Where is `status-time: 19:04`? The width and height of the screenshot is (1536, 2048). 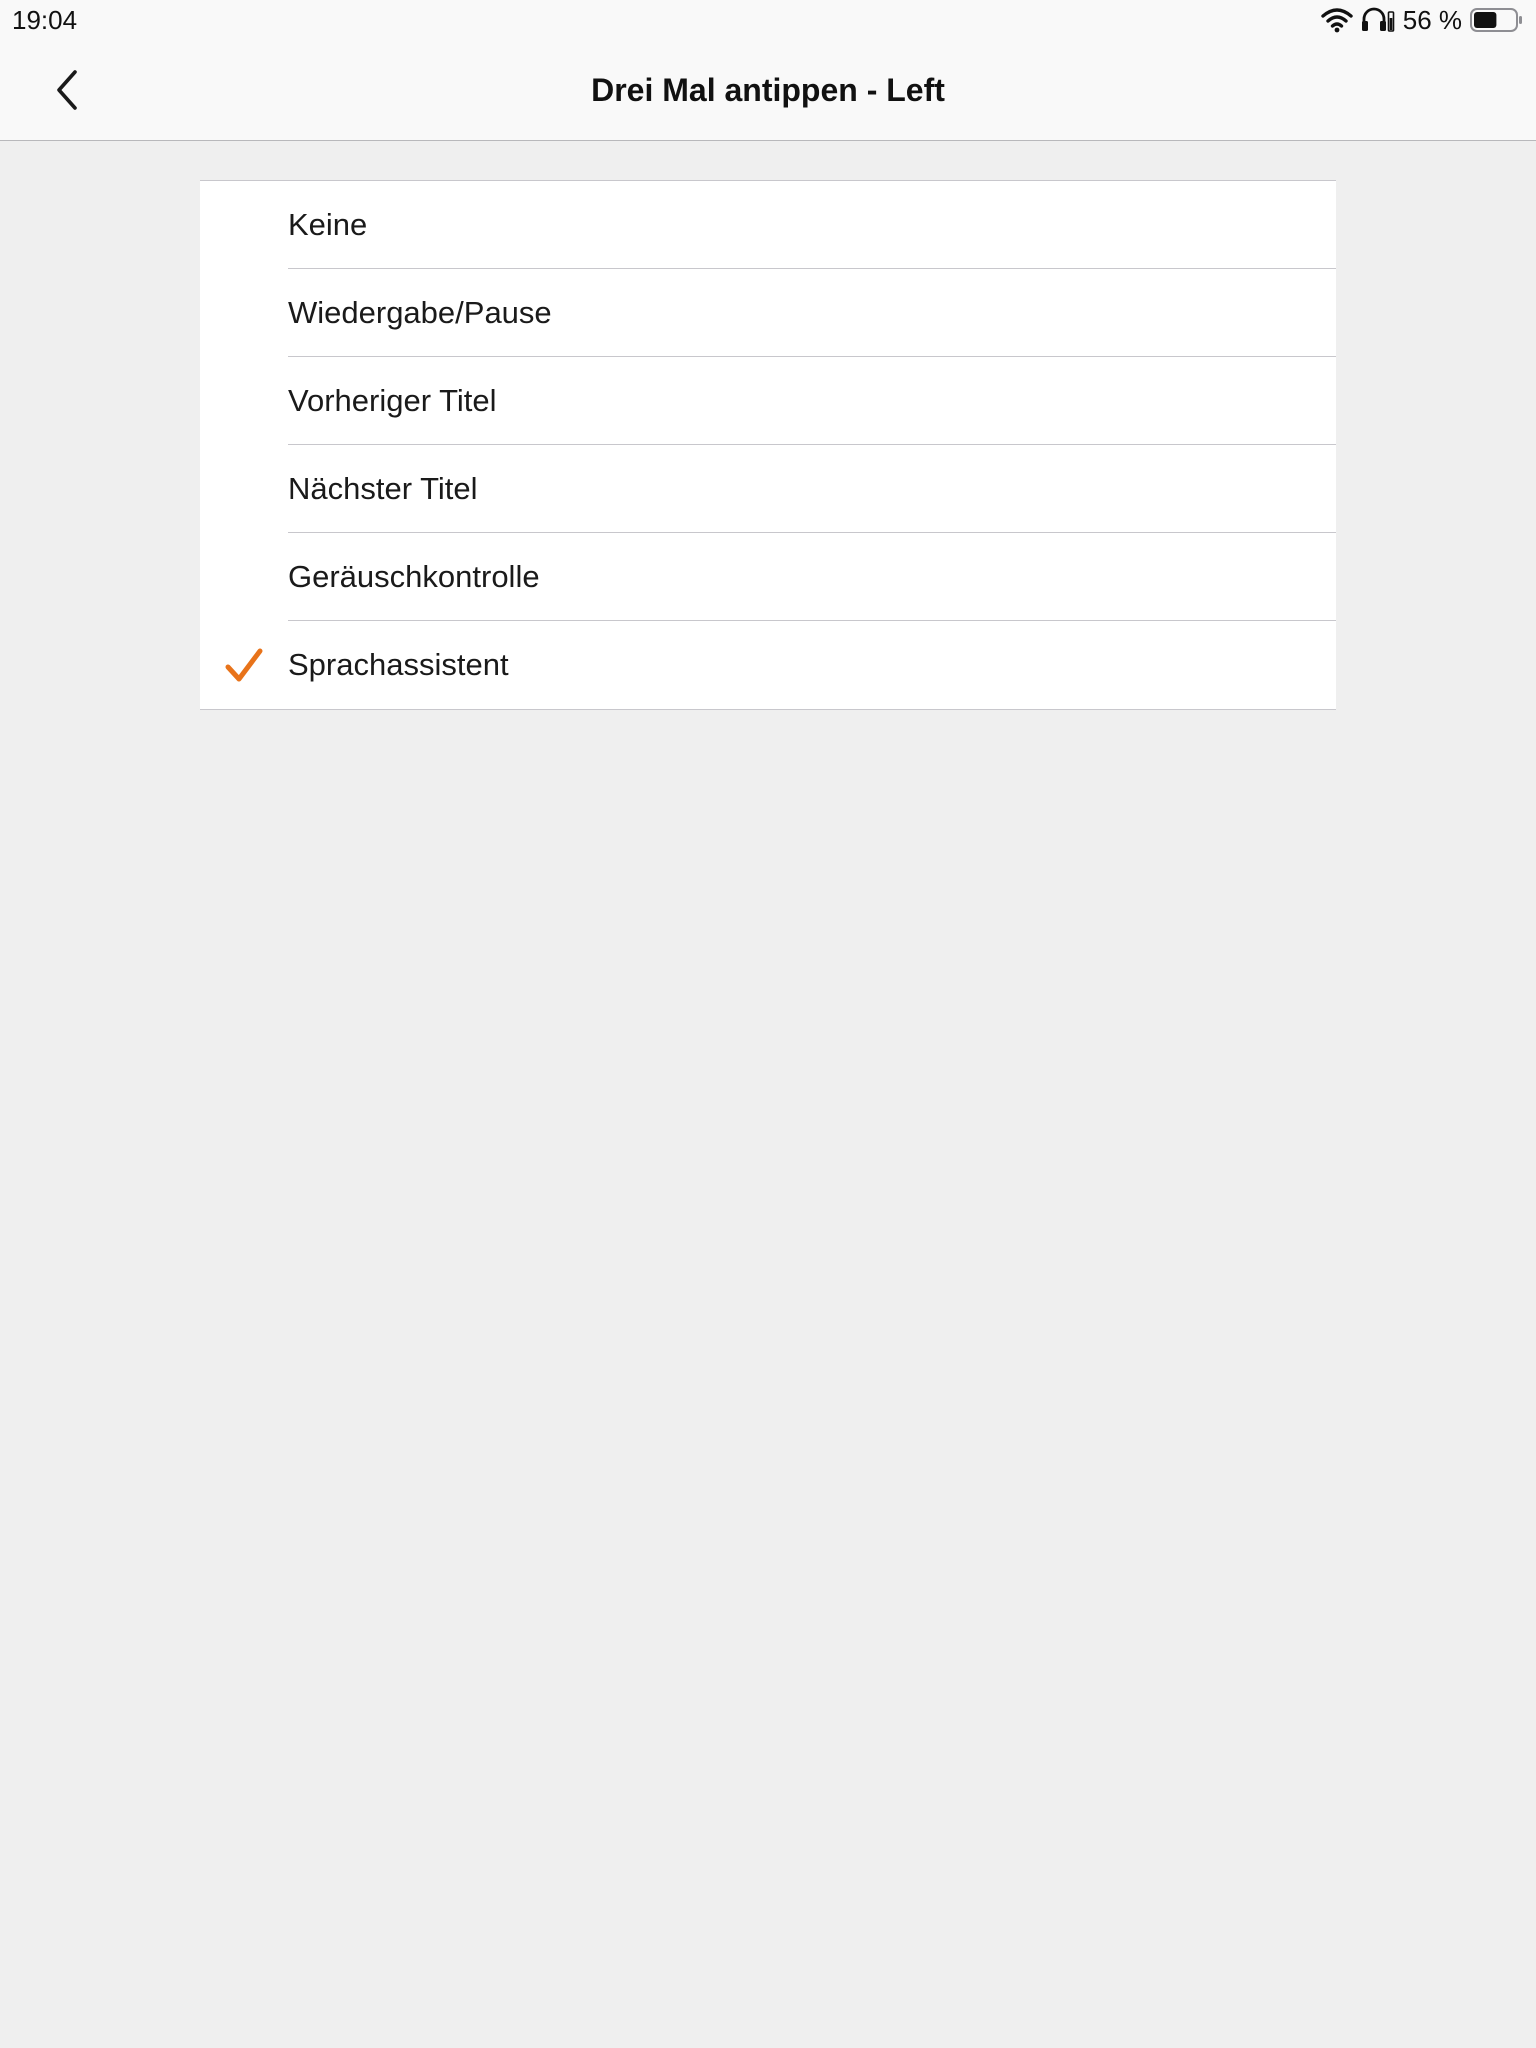
status-time: 19:04 is located at coordinates (45, 20).